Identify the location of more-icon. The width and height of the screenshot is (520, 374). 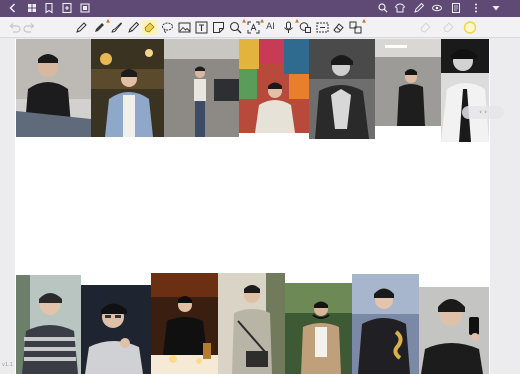
(476, 8).